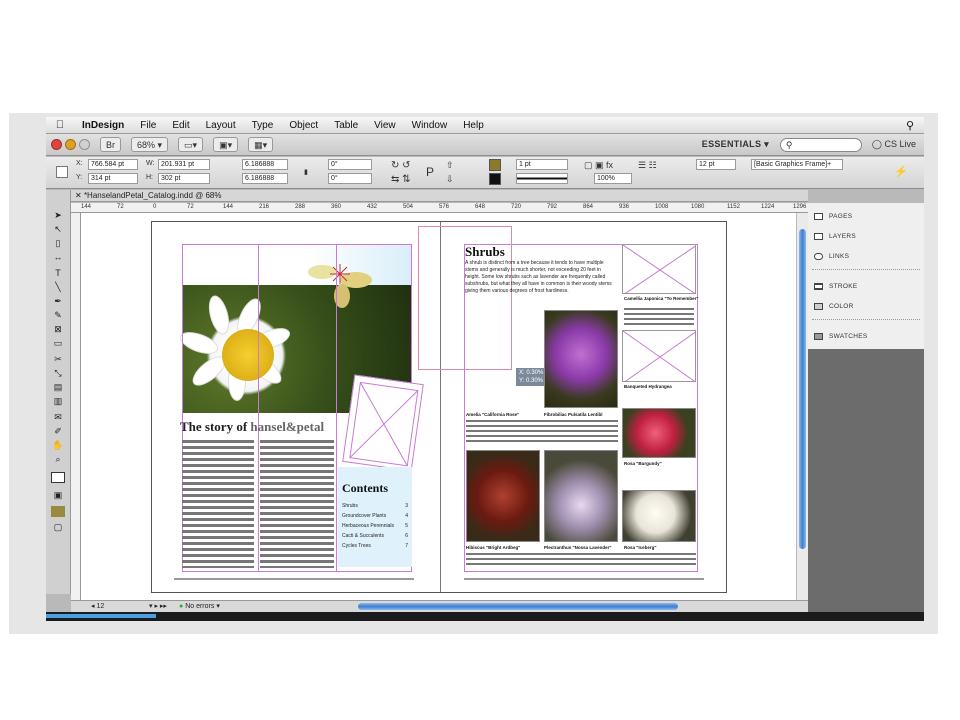 The height and width of the screenshot is (720, 960). Describe the element at coordinates (58, 287) in the screenshot. I see `line-tool-icon: ╲` at that location.